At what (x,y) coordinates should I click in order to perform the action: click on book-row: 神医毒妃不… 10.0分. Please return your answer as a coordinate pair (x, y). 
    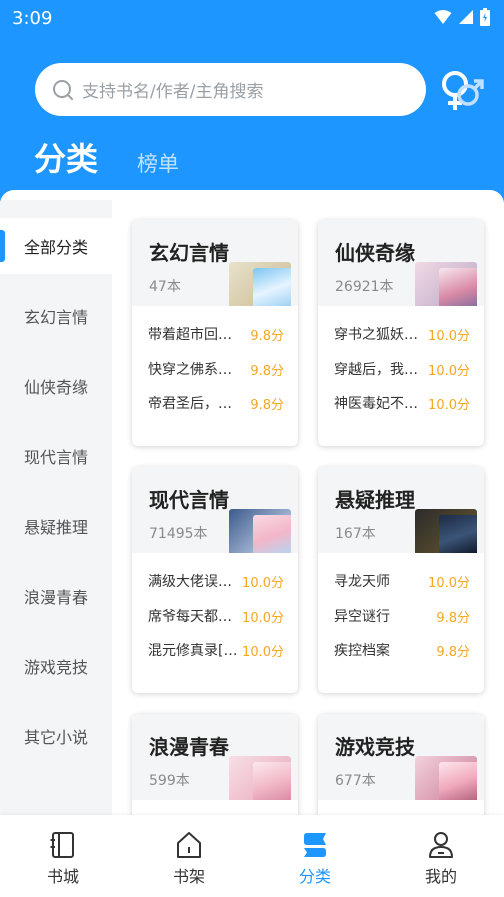
    Looking at the image, I should click on (401, 403).